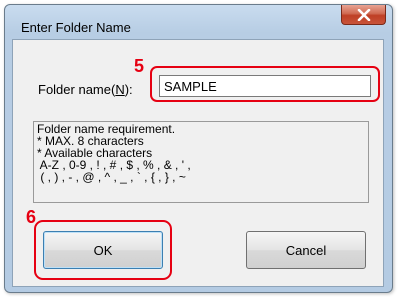  I want to click on folder-name-input, so click(265, 86).